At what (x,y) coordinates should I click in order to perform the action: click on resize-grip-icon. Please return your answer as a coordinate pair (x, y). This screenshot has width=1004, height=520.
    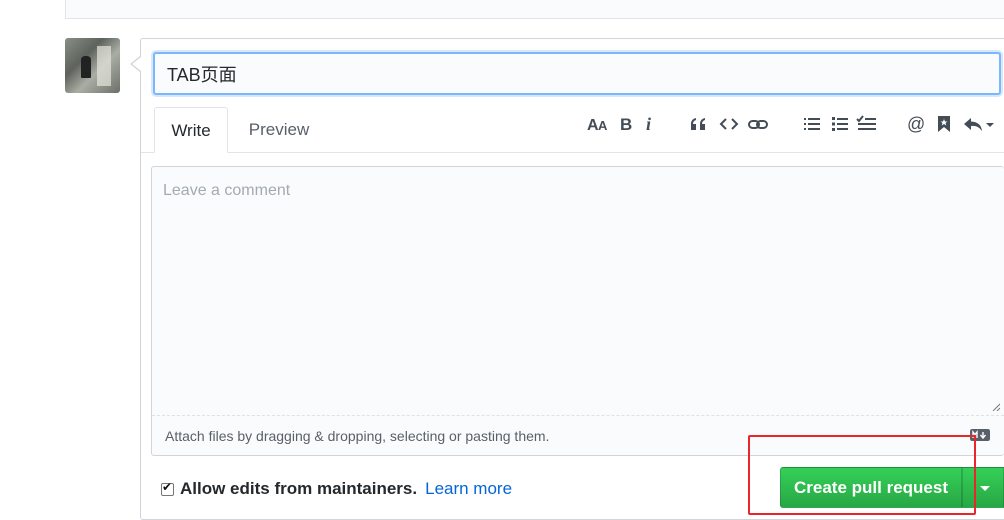
    Looking at the image, I should click on (996, 407).